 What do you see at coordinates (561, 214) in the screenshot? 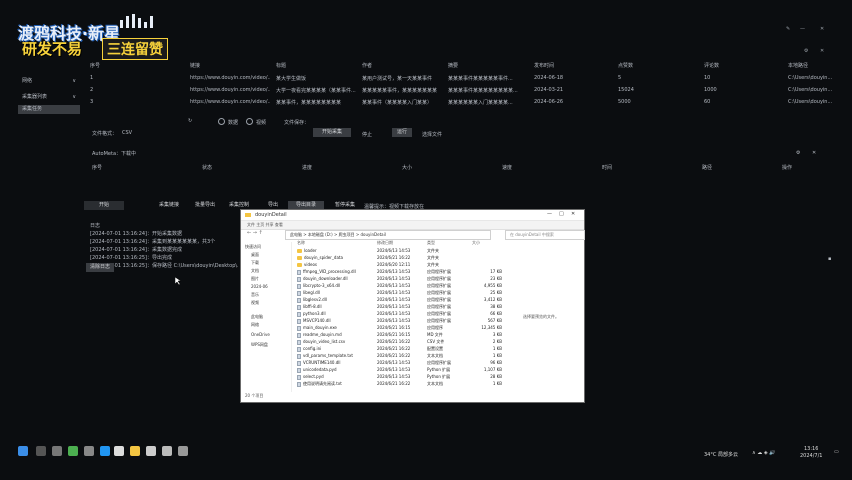
I see `explorer-maximize-button: □` at bounding box center [561, 214].